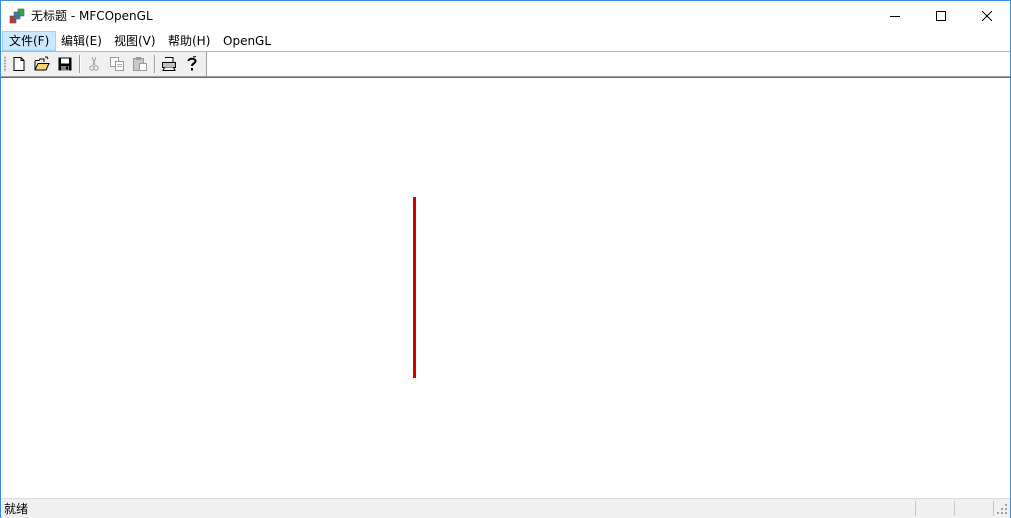 This screenshot has width=1011, height=518. I want to click on maximize-icon, so click(941, 16).